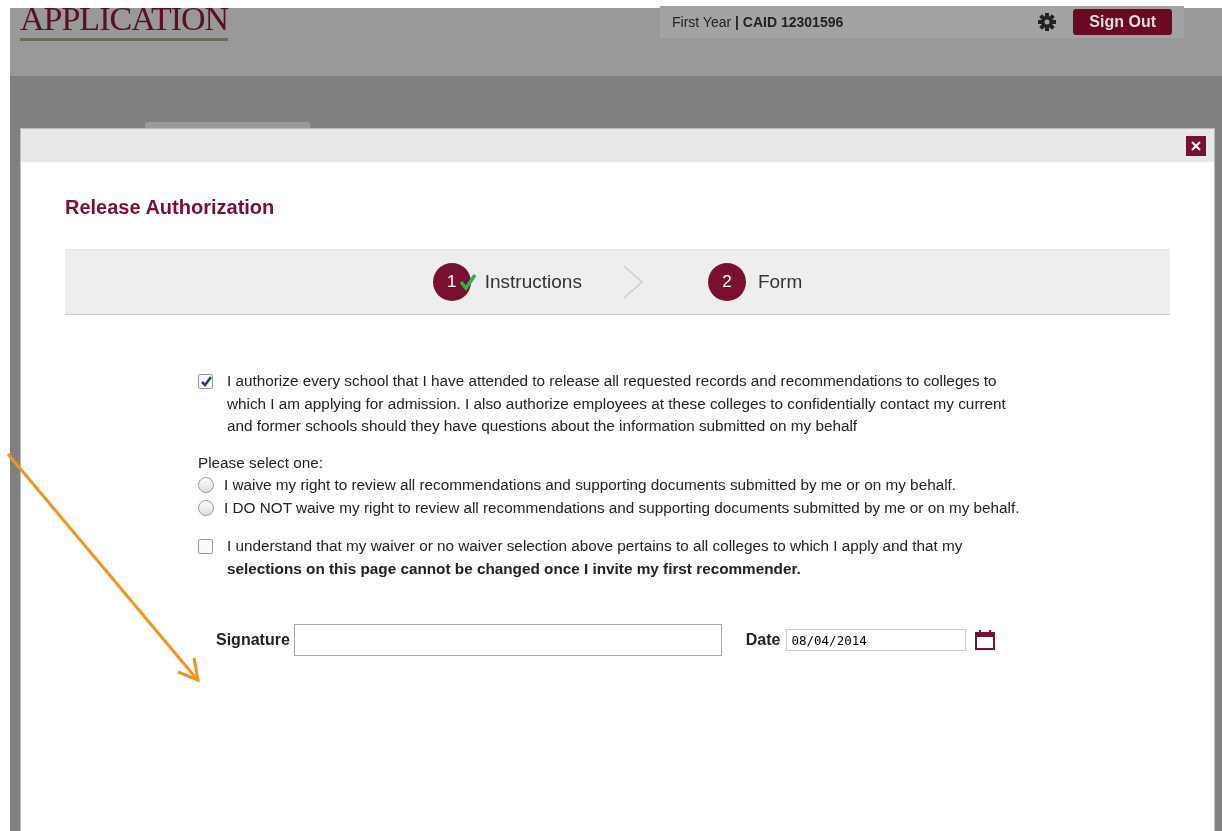 Image resolution: width=1222 pixels, height=831 pixels. What do you see at coordinates (253, 639) in the screenshot?
I see `signature-label: Signature` at bounding box center [253, 639].